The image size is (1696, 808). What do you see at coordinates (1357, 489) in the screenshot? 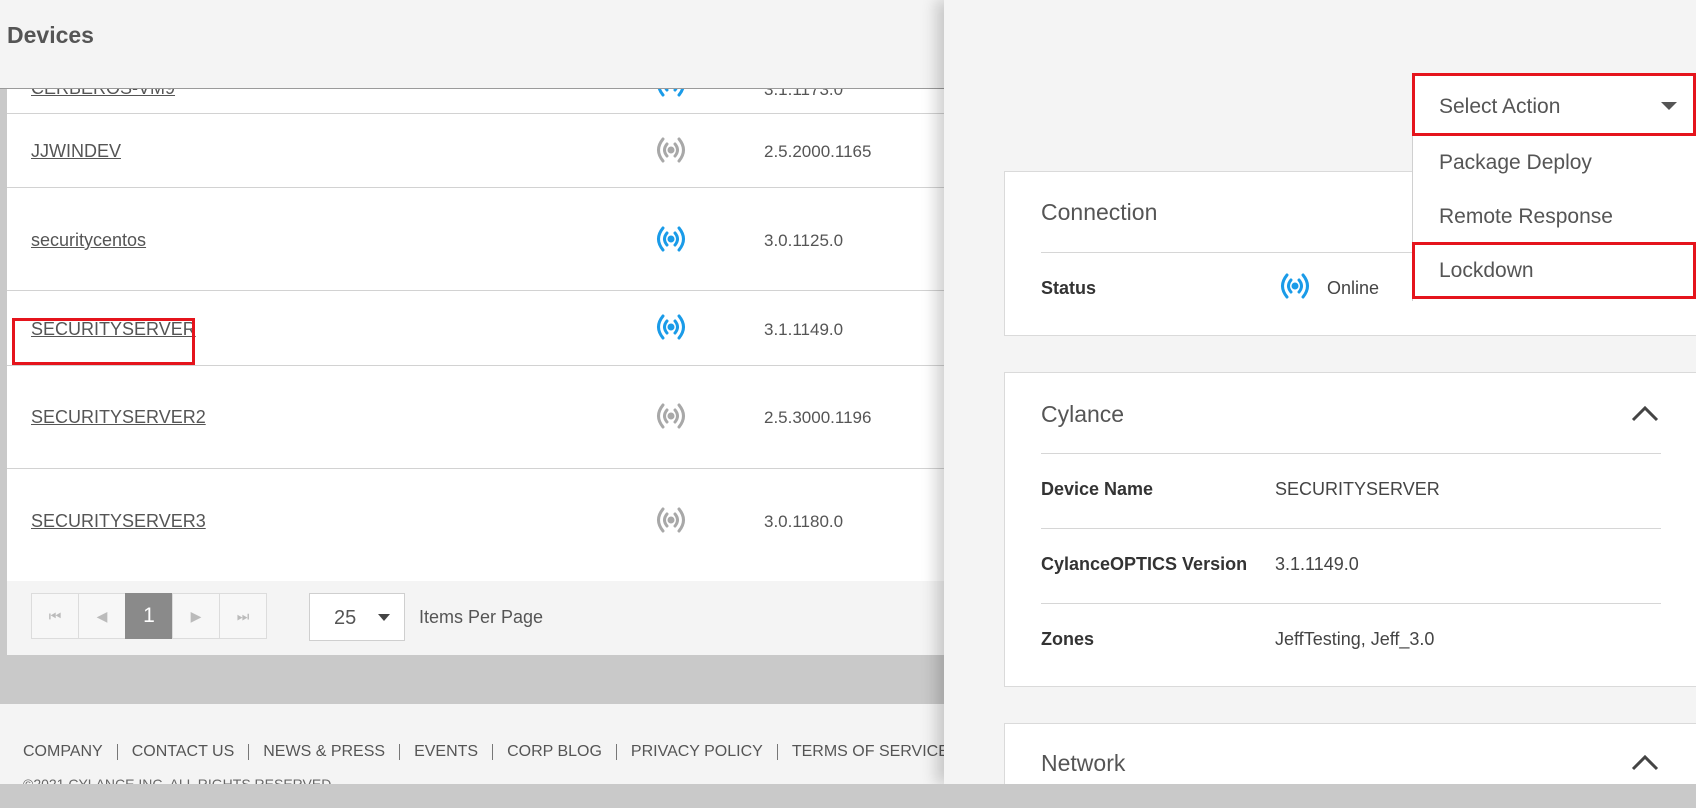
I see `device-name-value: SECURITYSERVER` at bounding box center [1357, 489].